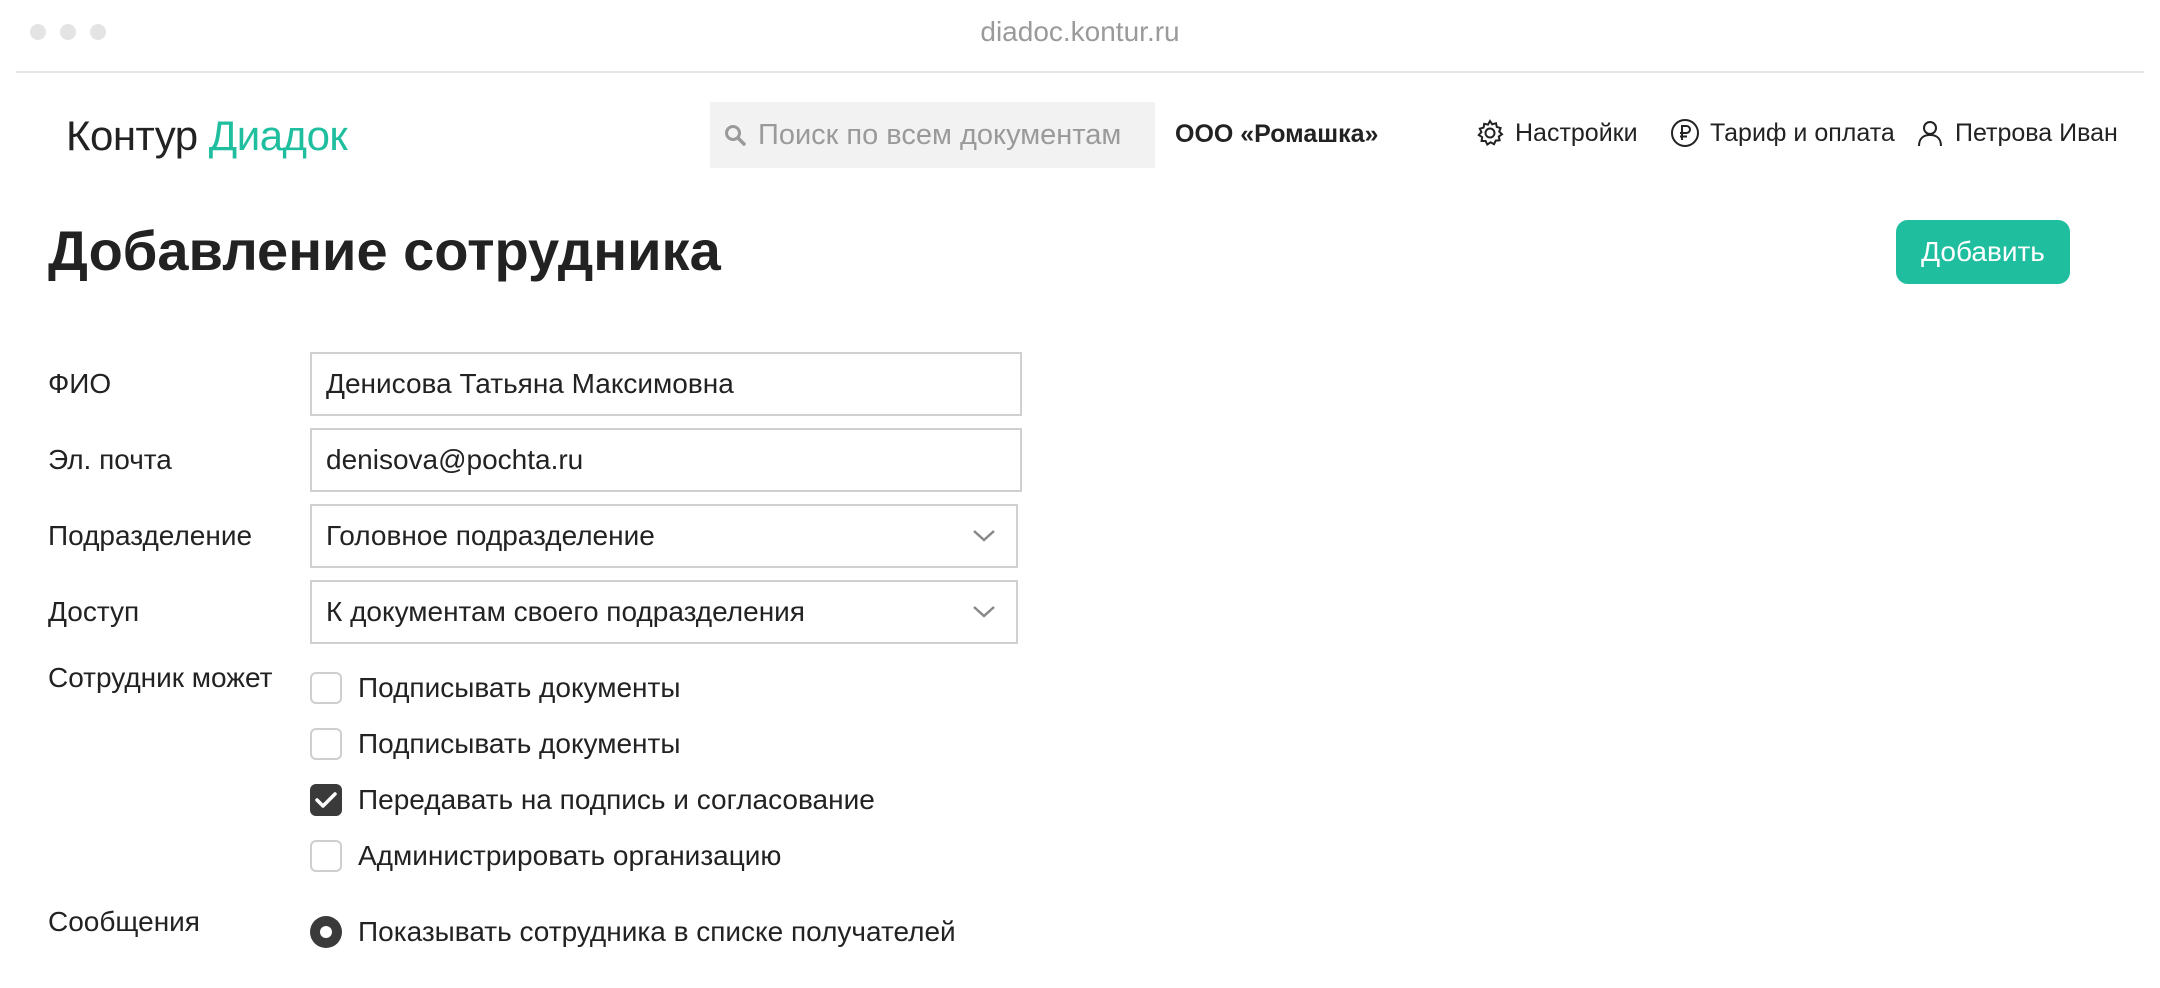  I want to click on fio-field: Денисова Татьяна Максимовна, so click(666, 384).